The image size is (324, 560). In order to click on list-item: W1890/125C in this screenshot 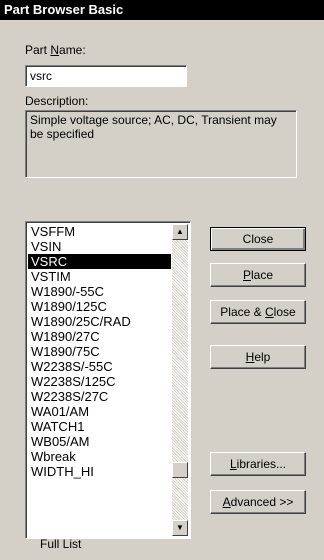, I will do `click(99, 306)`.